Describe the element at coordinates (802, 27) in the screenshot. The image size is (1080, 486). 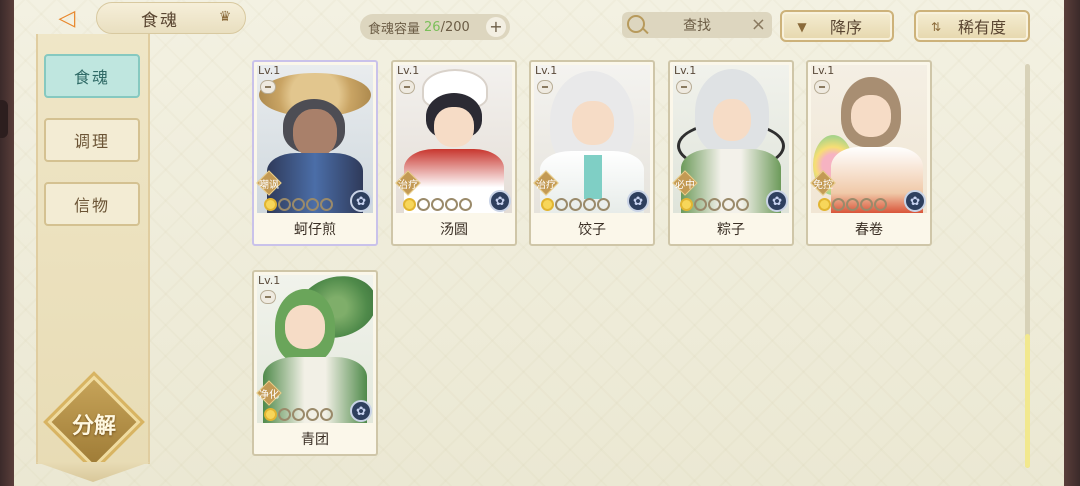
I see `triangle-down-icon: ▼` at that location.